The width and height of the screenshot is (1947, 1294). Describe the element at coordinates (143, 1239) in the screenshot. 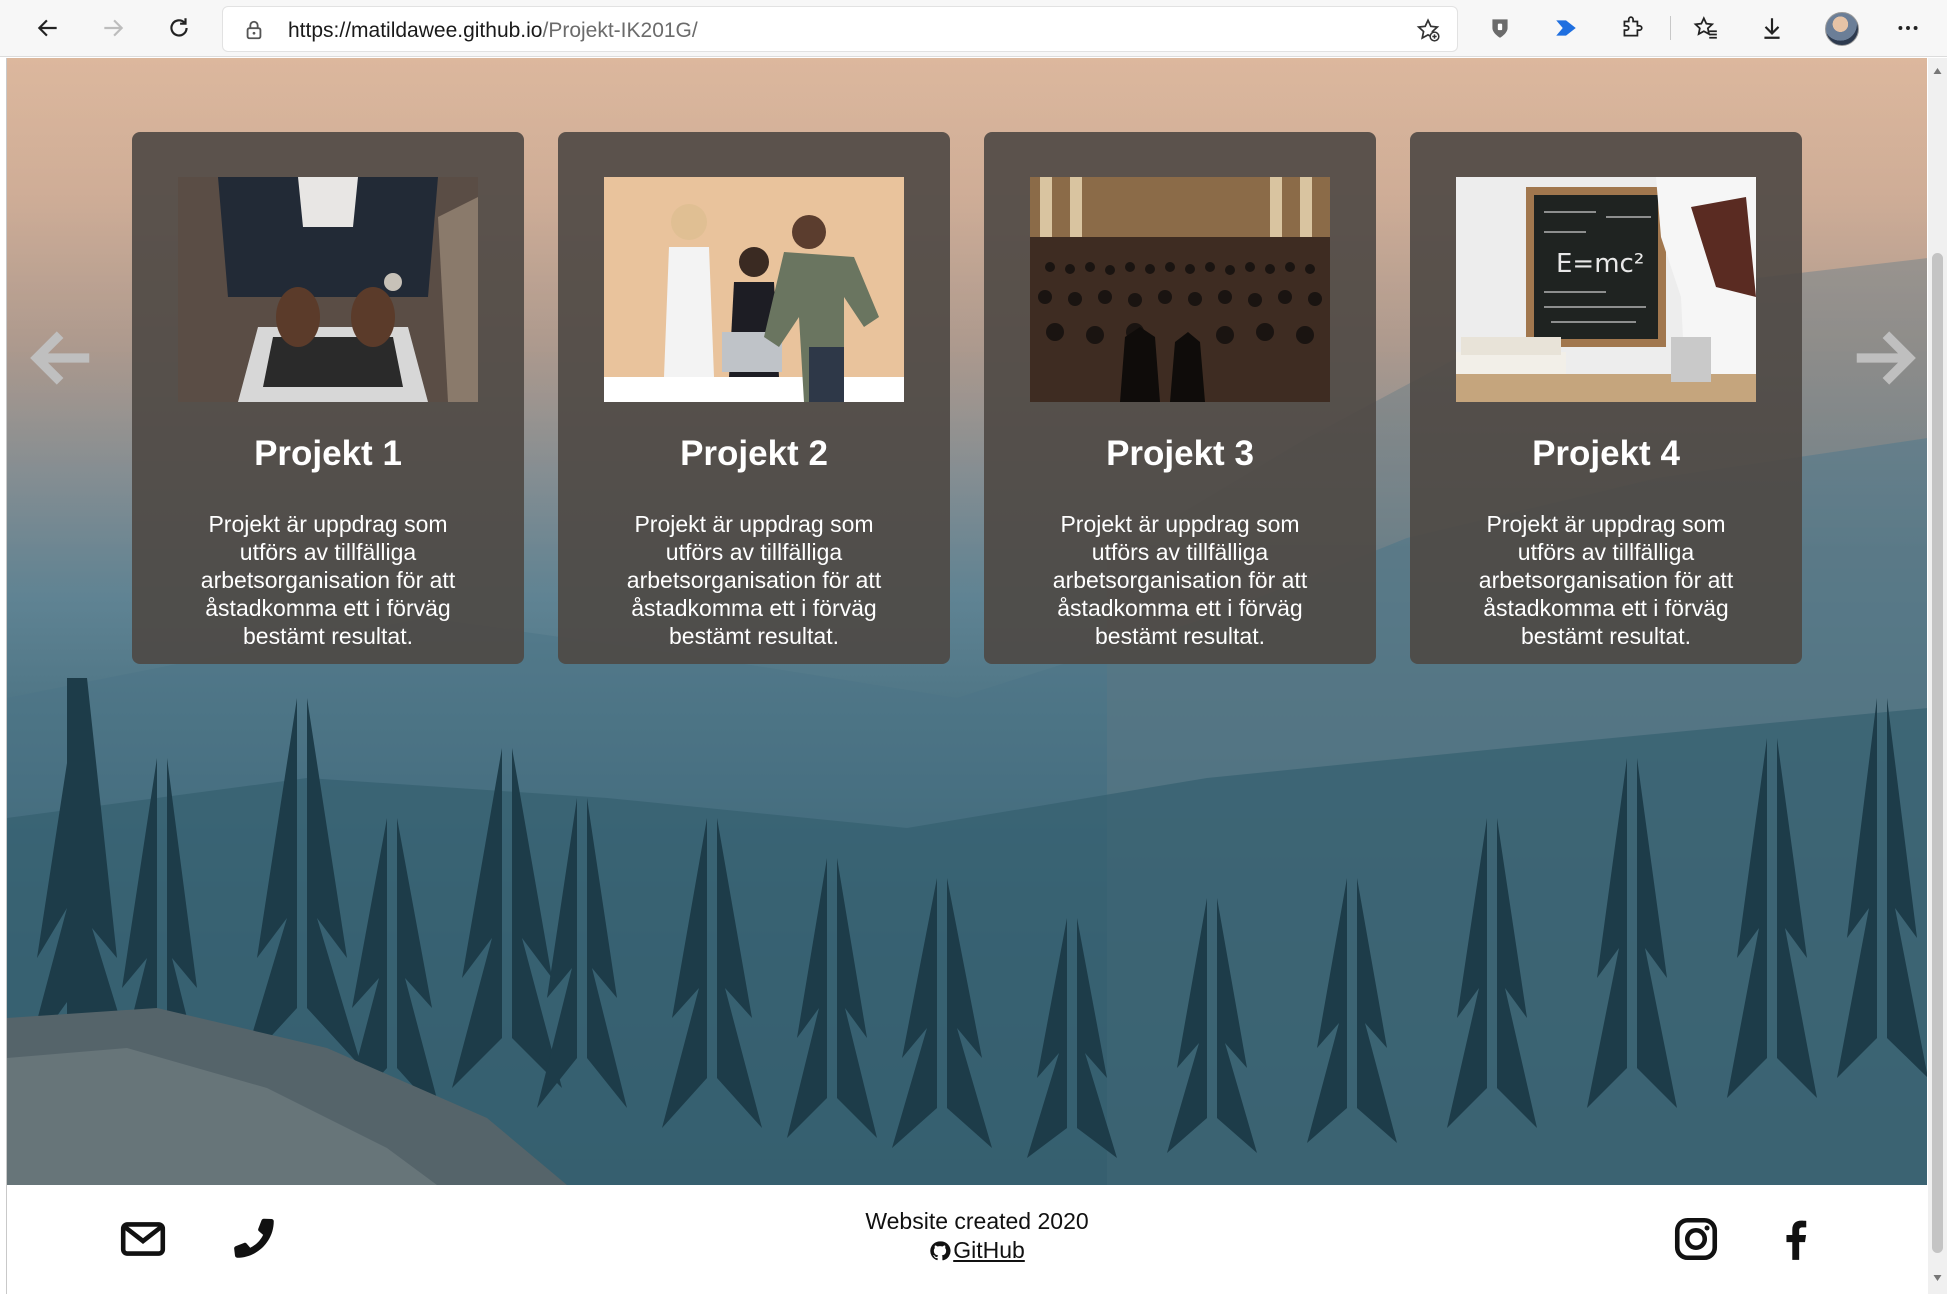

I see `envelope-icon` at that location.